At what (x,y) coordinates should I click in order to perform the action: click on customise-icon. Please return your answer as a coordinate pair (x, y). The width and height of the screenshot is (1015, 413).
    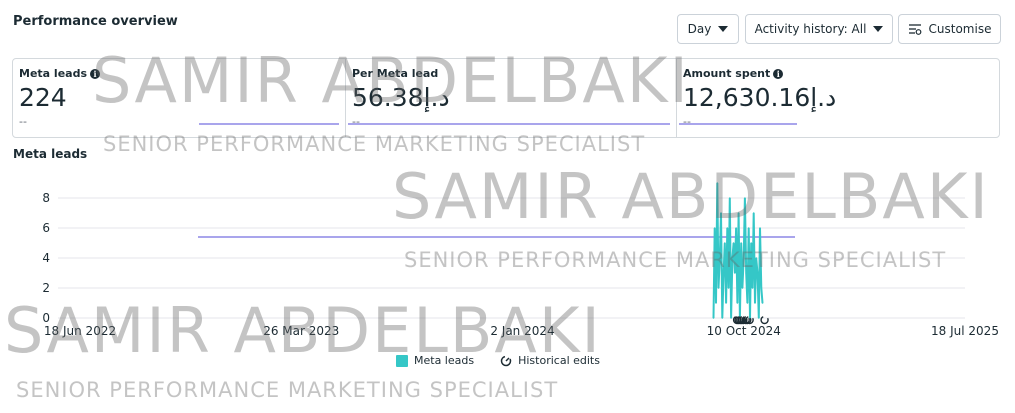
    Looking at the image, I should click on (914, 29).